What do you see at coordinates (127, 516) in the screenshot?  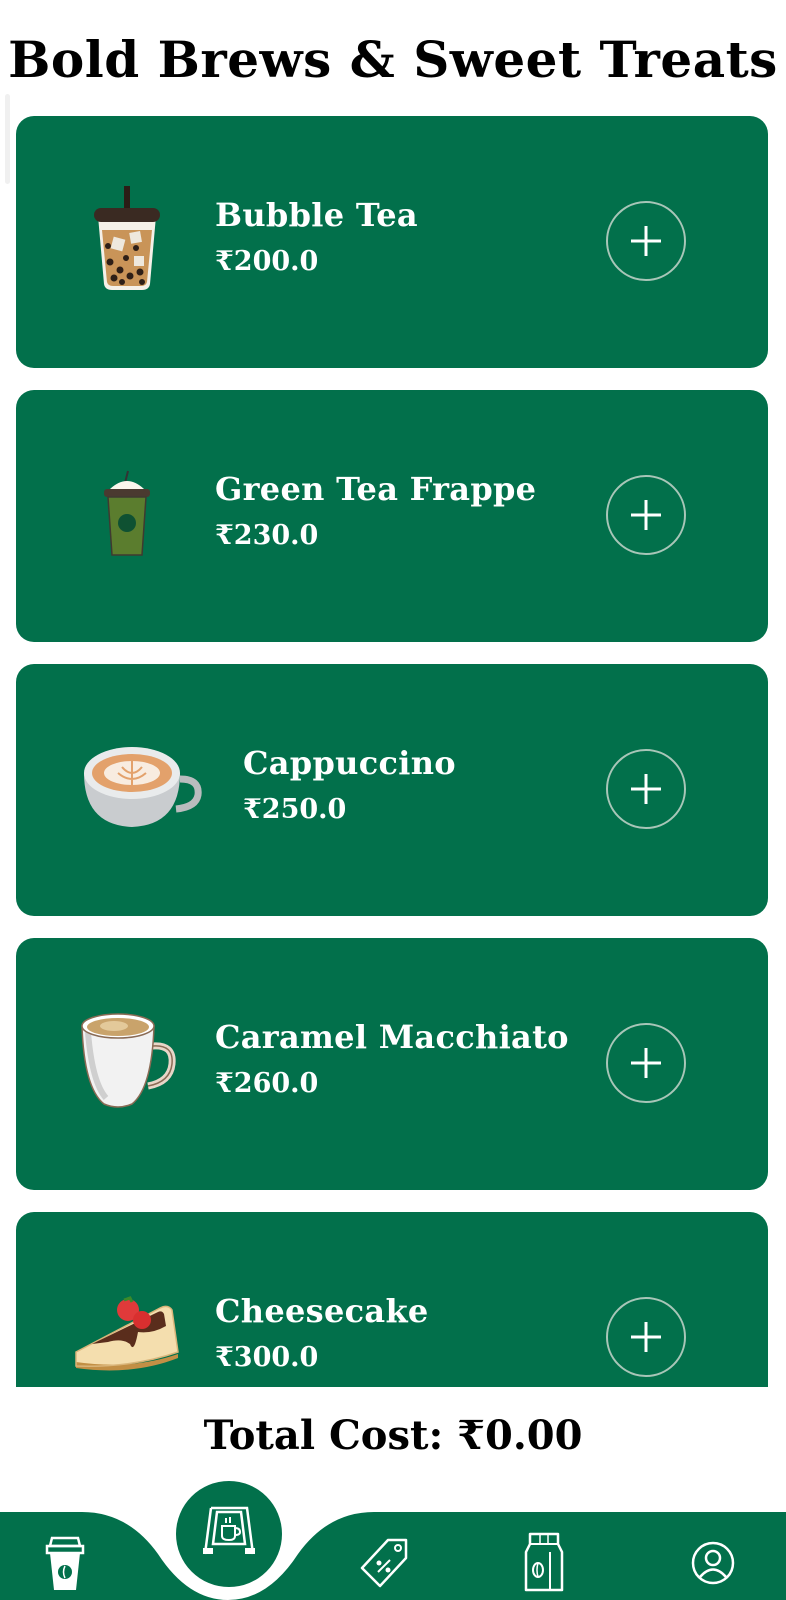 I see `green-tea-frappe-icon` at bounding box center [127, 516].